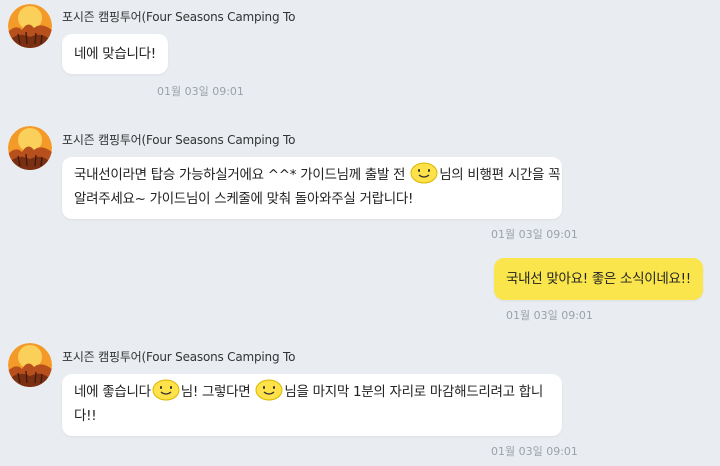  I want to click on message-text: 국내선 맞아요! 좋은 소식이네요!!, so click(598, 279).